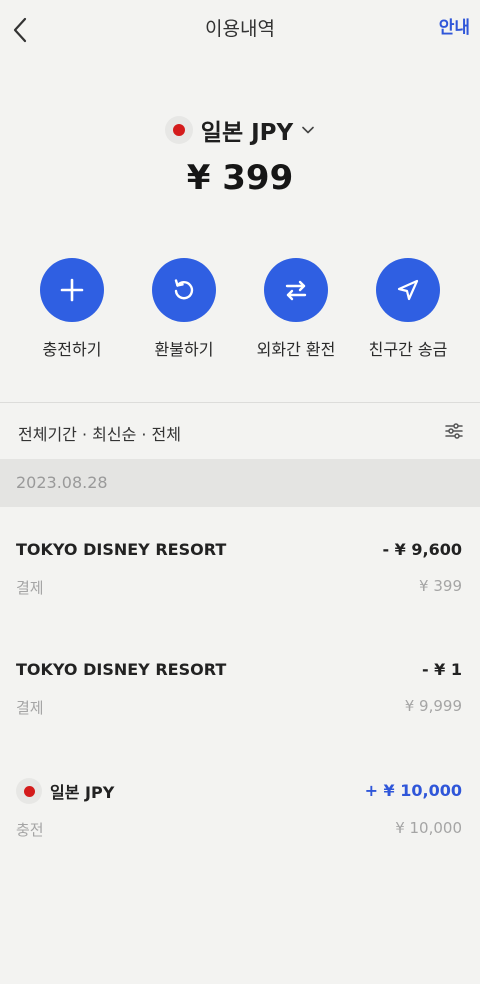 The width and height of the screenshot is (480, 984). Describe the element at coordinates (240, 431) in the screenshot. I see `filter-row: 전체기간 · 최신순 · 전체` at that location.